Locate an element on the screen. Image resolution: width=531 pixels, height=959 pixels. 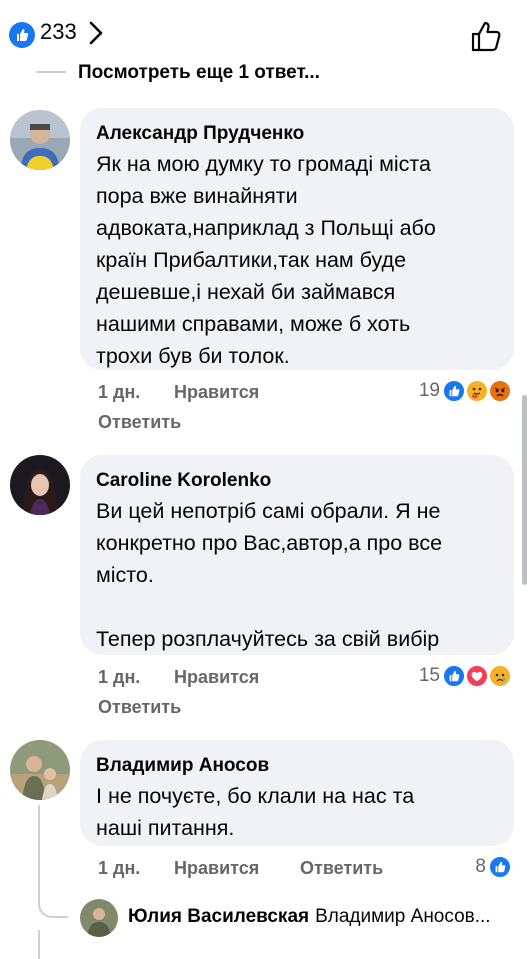
reply-author: Юлия Василевская is located at coordinates (218, 916).